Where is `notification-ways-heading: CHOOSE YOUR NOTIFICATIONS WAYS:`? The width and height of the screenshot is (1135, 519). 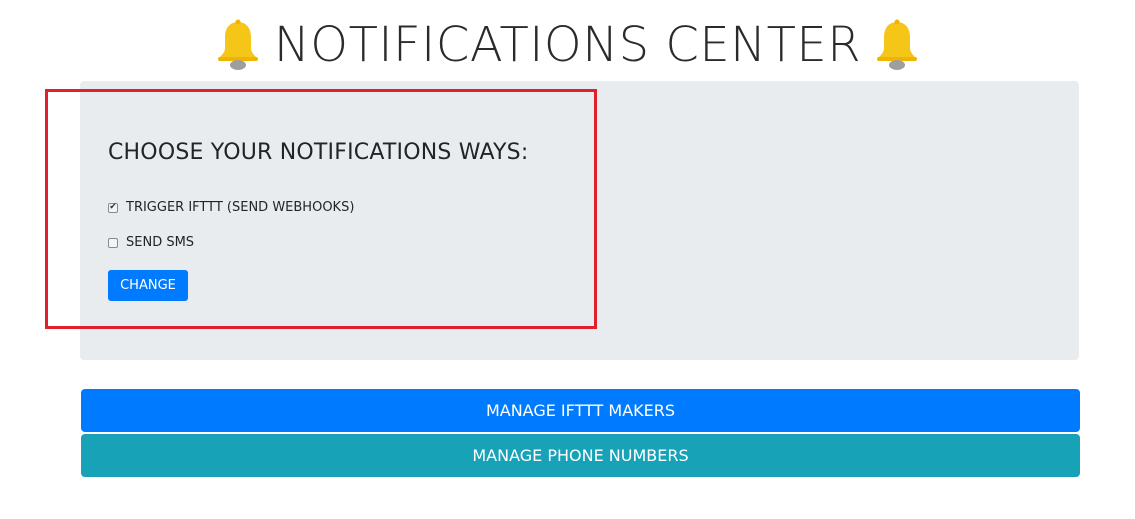 notification-ways-heading: CHOOSE YOUR NOTIFICATIONS WAYS: is located at coordinates (318, 152).